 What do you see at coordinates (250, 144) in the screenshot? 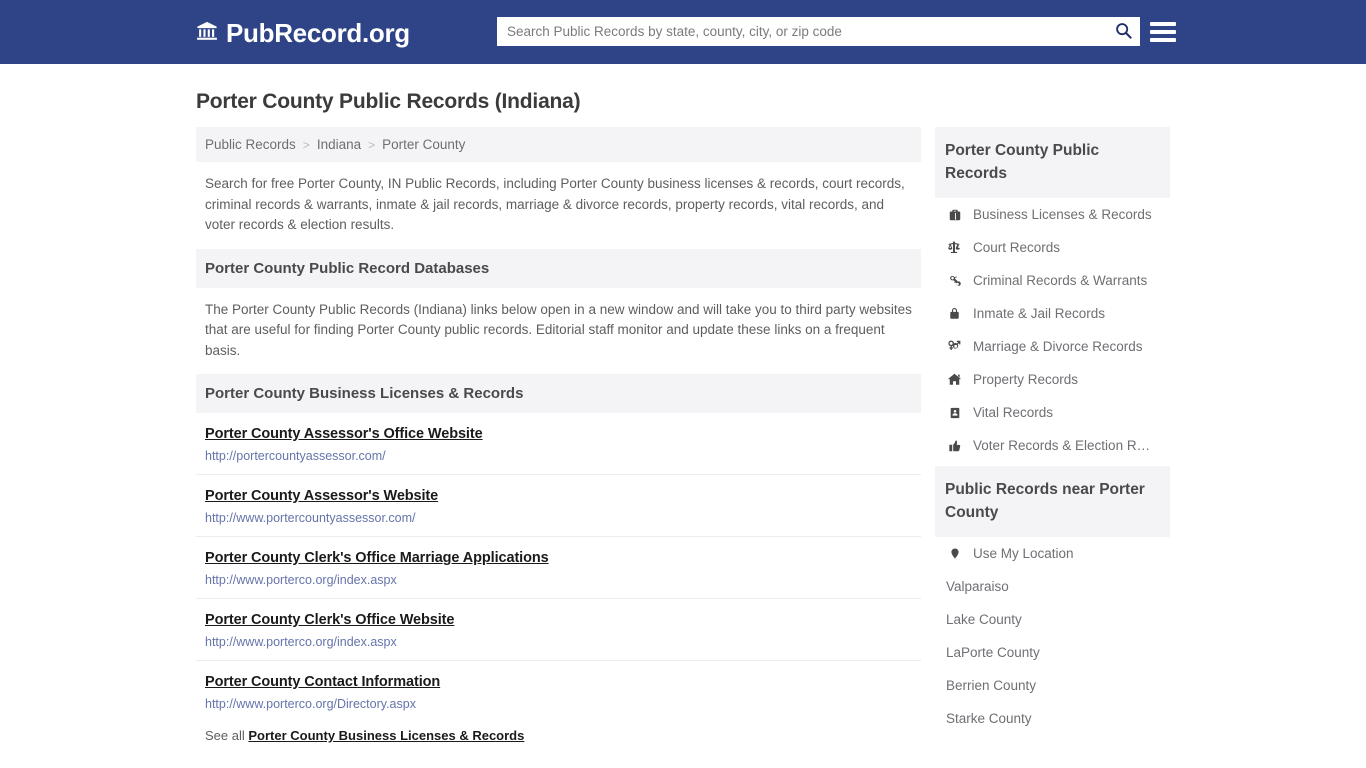
I see `breadcrumb-item-public-records: Public Records` at bounding box center [250, 144].